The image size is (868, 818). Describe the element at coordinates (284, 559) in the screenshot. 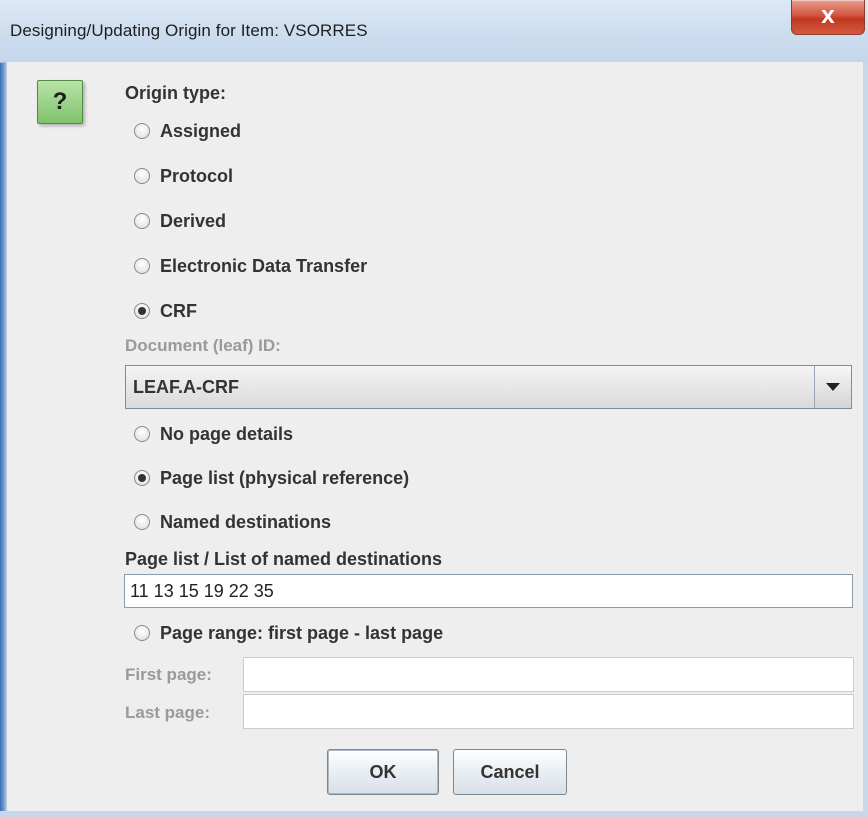

I see `page-list-label: Page list / List of named destinations` at that location.